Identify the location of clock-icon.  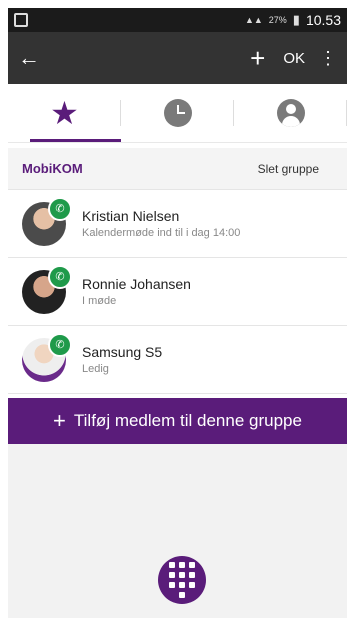
(177, 113).